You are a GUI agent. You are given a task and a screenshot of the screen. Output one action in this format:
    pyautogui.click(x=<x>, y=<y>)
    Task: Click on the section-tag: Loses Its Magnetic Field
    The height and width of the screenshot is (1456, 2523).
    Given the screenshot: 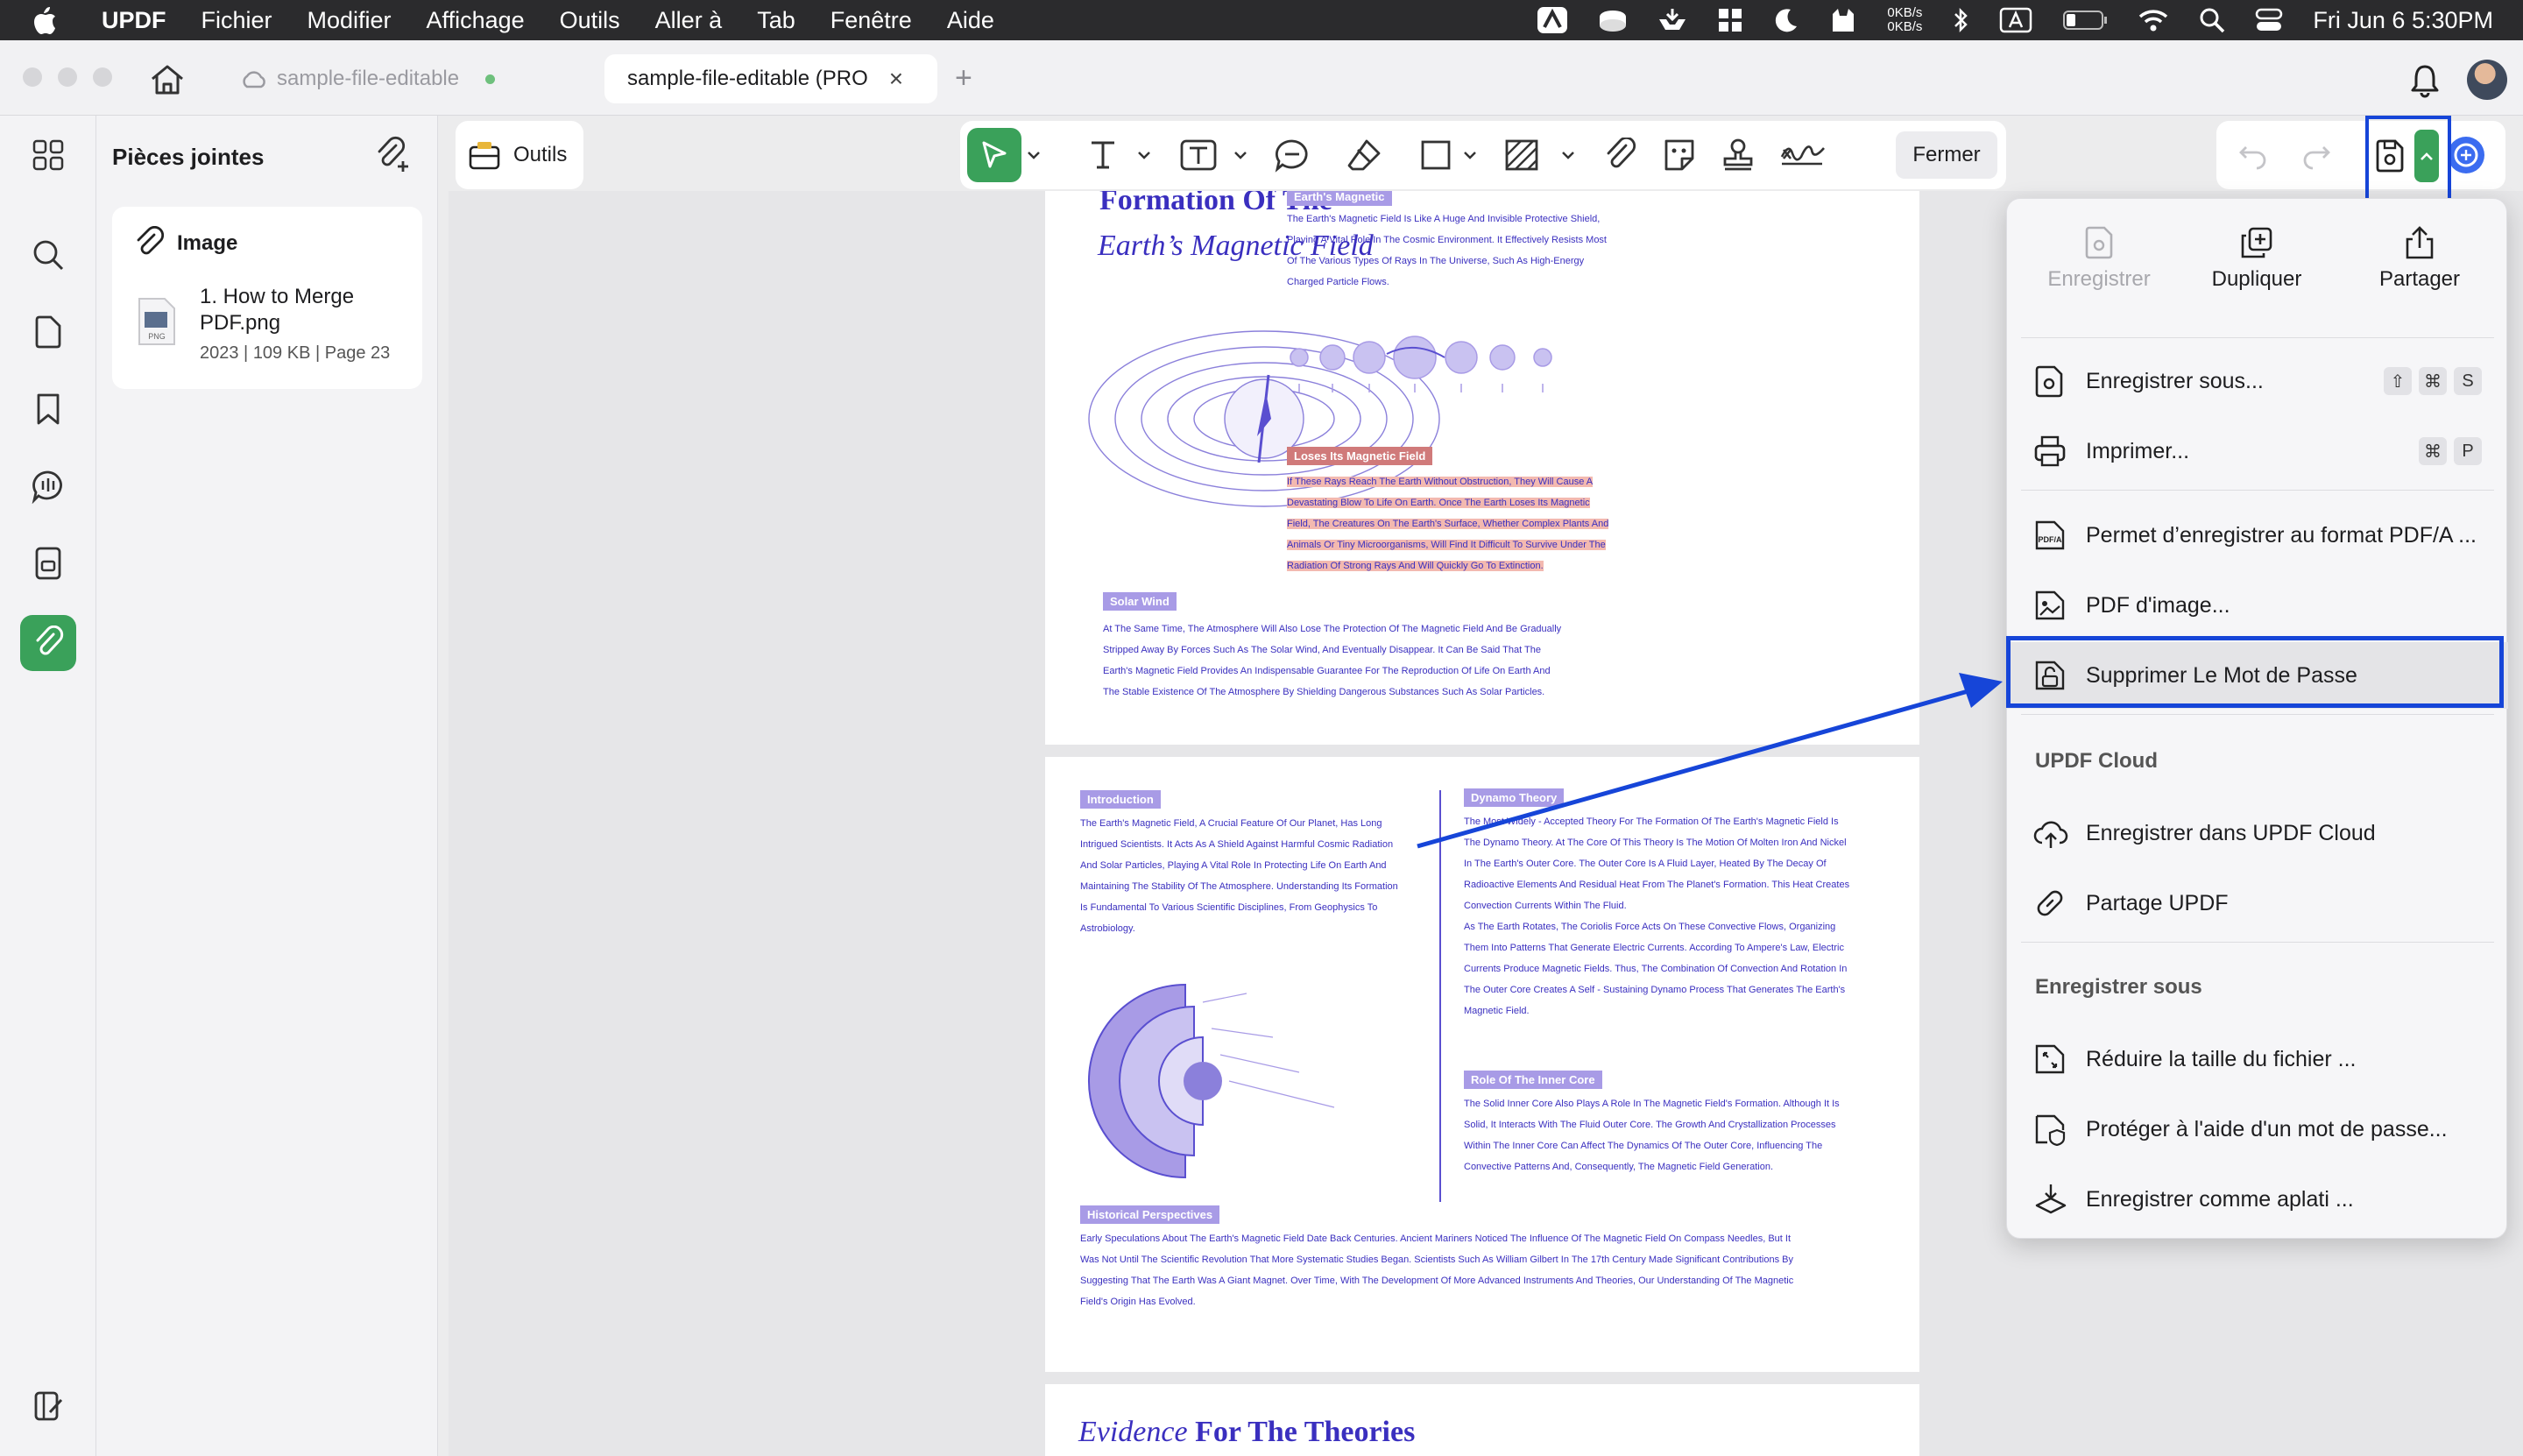 What is the action you would take?
    pyautogui.click(x=1360, y=456)
    